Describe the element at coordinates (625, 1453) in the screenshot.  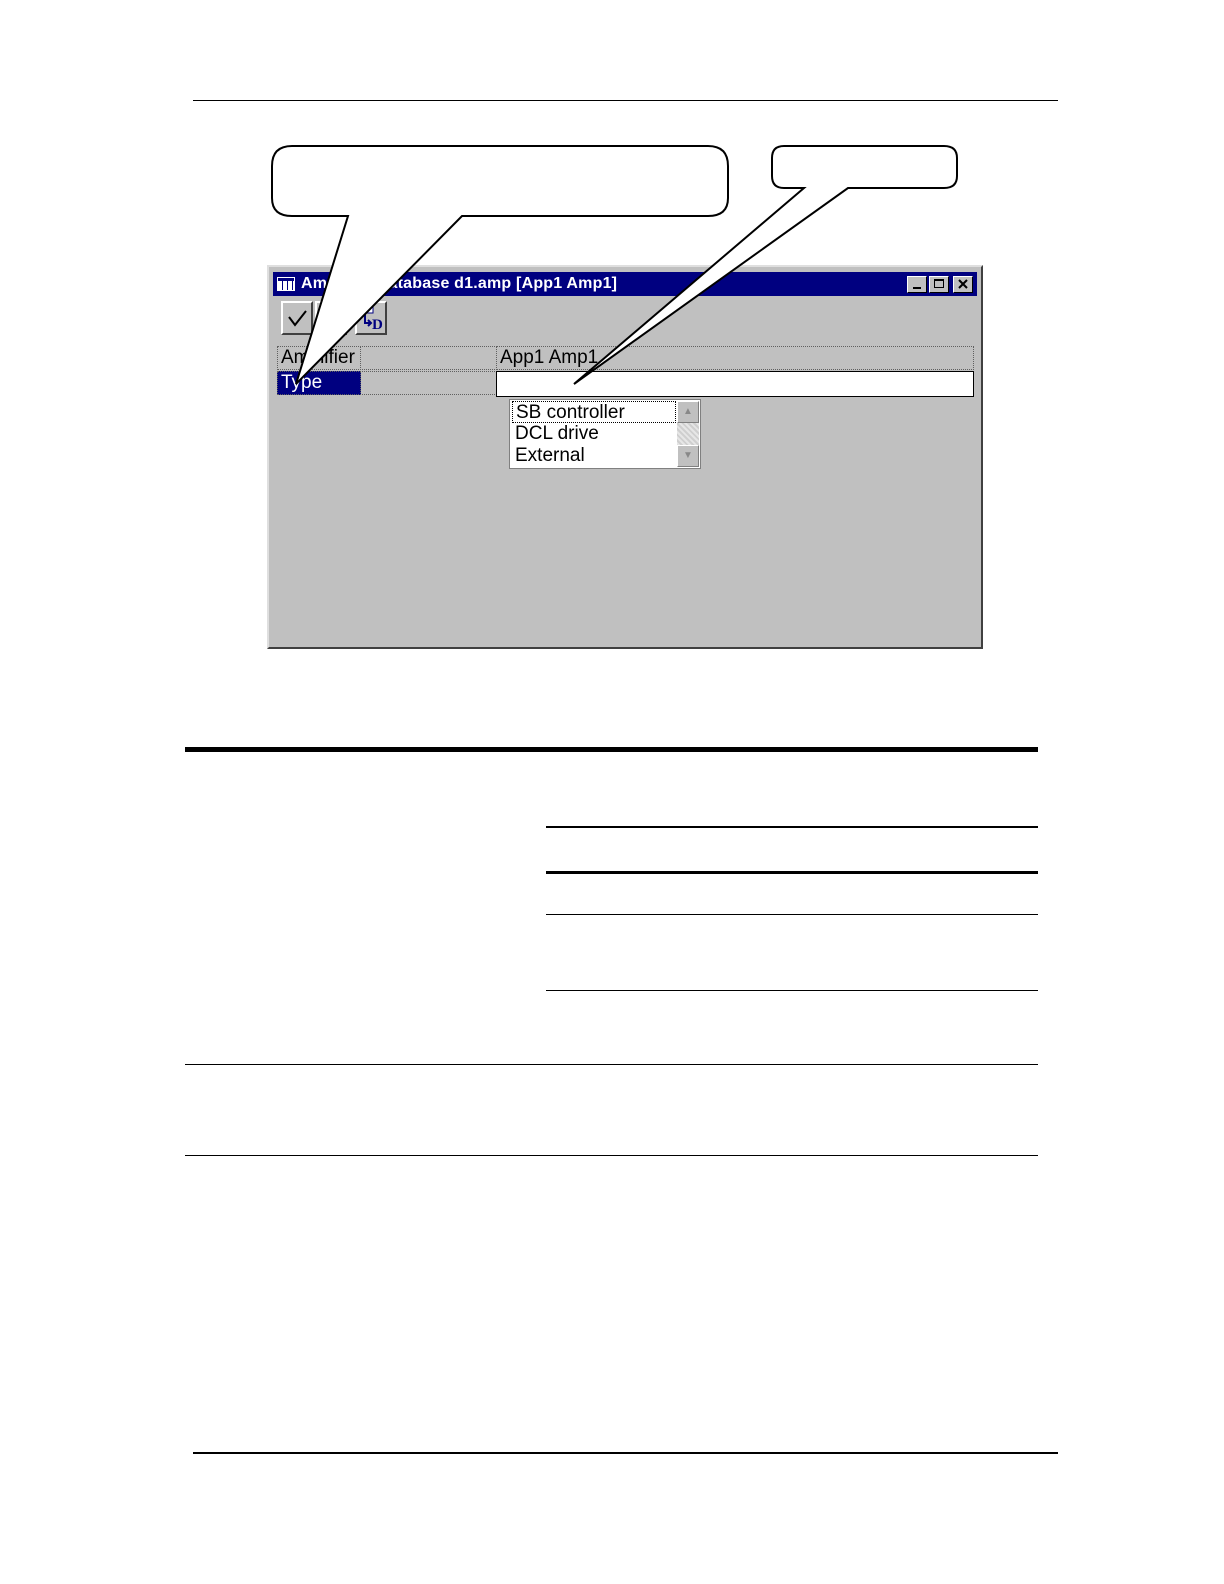
I see `footer-rule` at that location.